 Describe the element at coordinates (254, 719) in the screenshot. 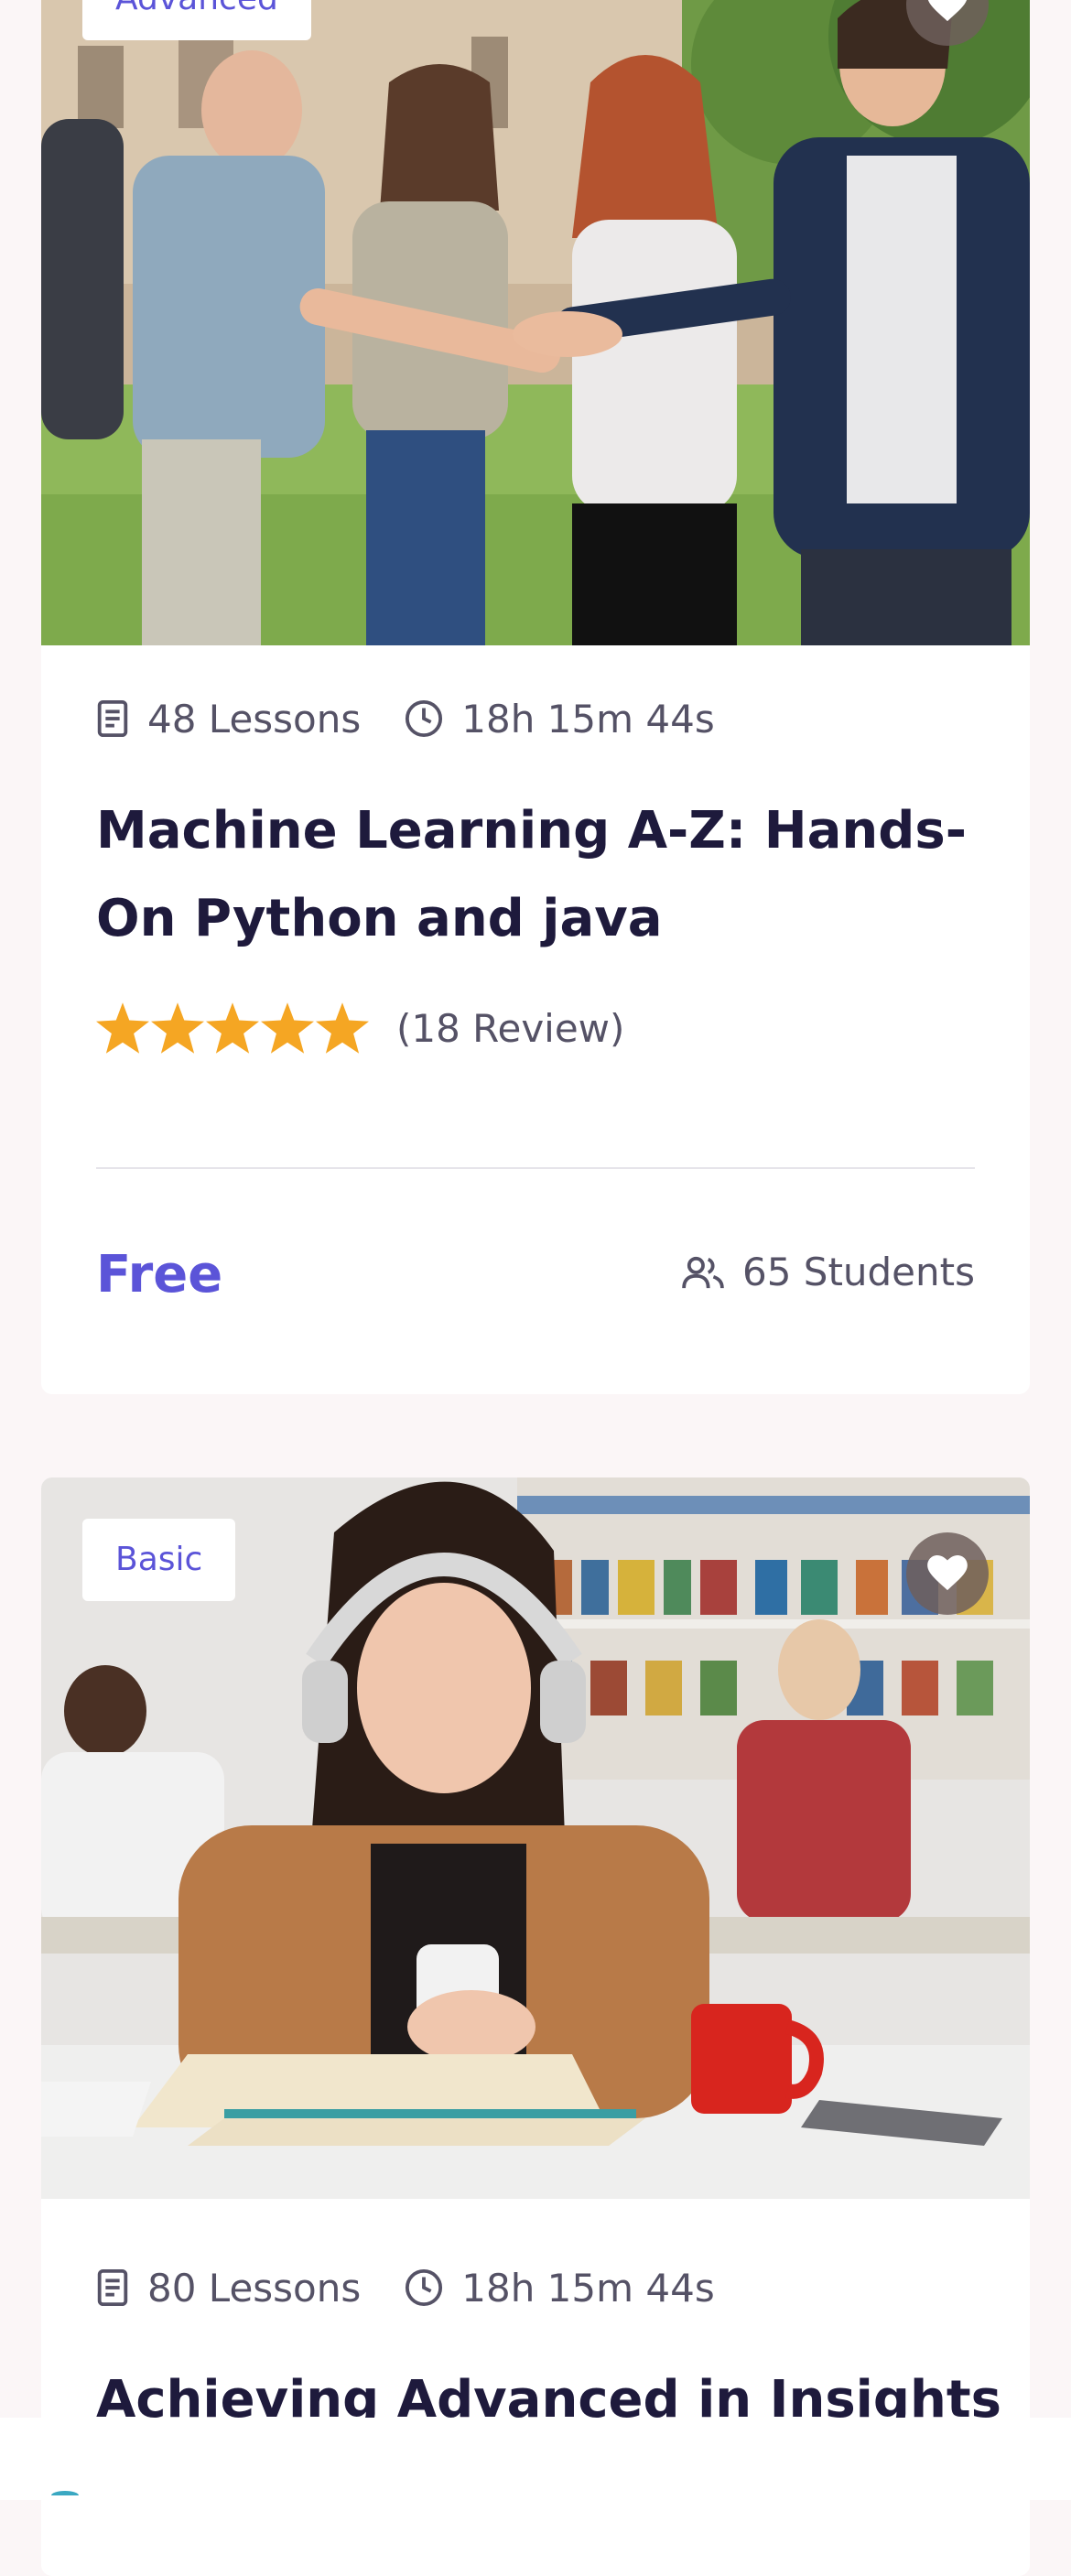

I see `lessons-label: 48 Lessons` at that location.